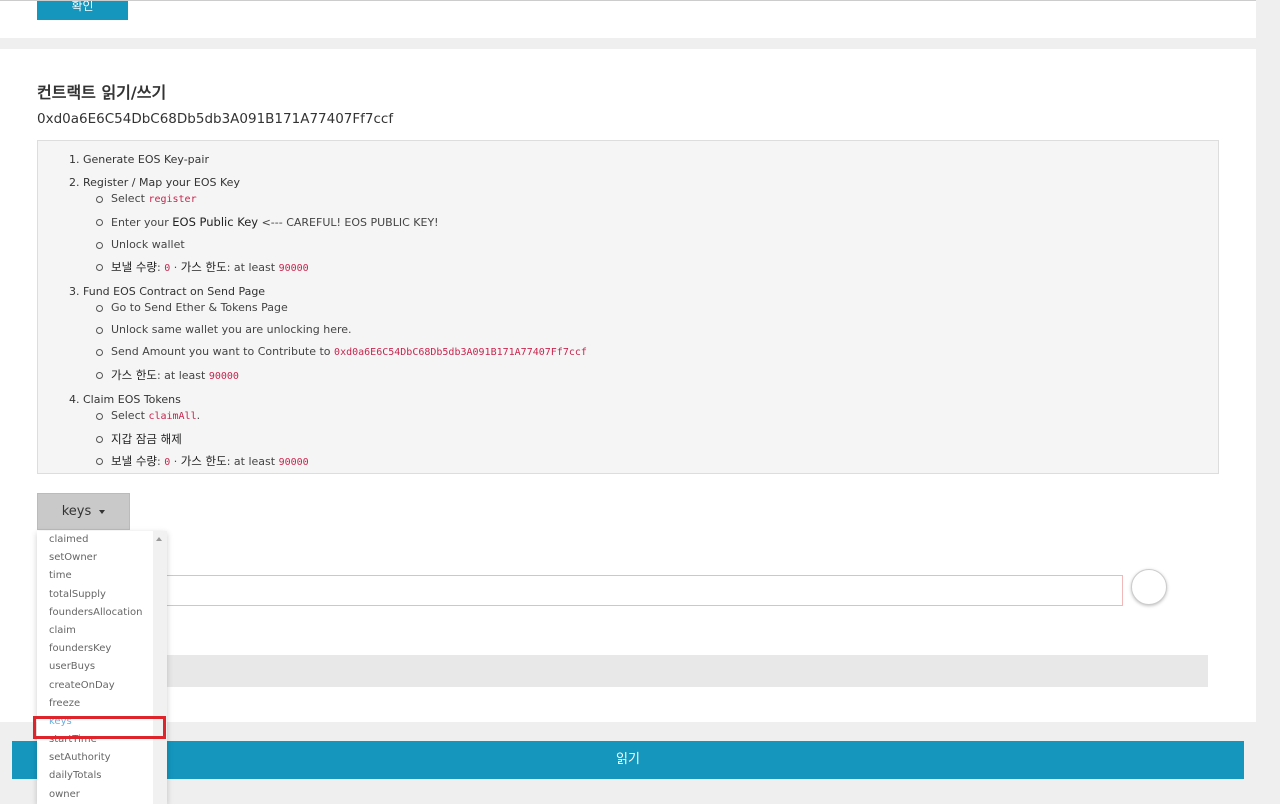 The width and height of the screenshot is (1280, 804). I want to click on list-item: 가스 한도: at least 90000, so click(657, 376).